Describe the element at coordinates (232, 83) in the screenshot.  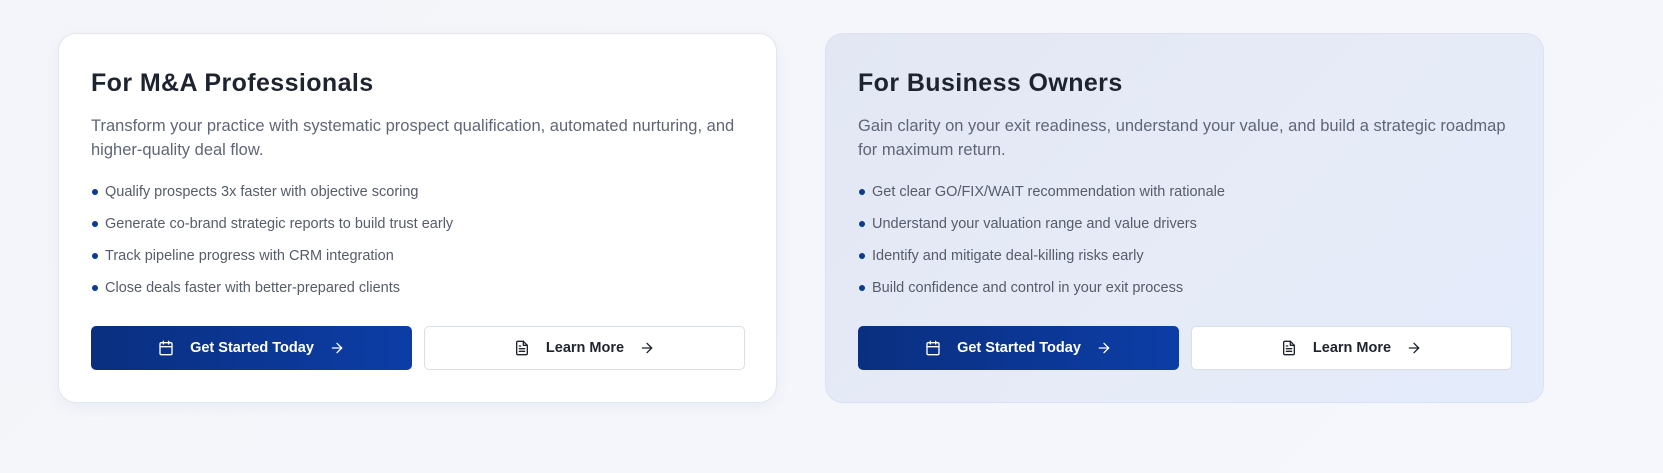
I see `card-title: For M&A Professionals` at that location.